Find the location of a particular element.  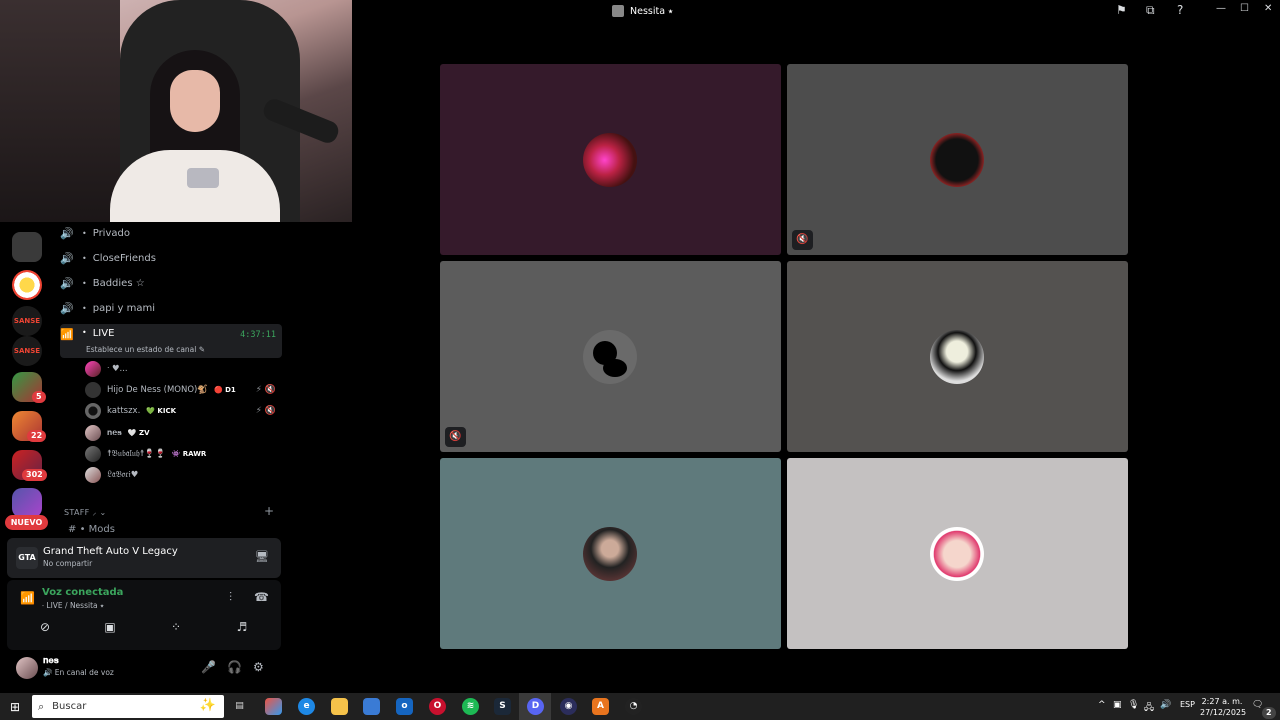

windows-start-icon: ⊞ is located at coordinates (15, 707).